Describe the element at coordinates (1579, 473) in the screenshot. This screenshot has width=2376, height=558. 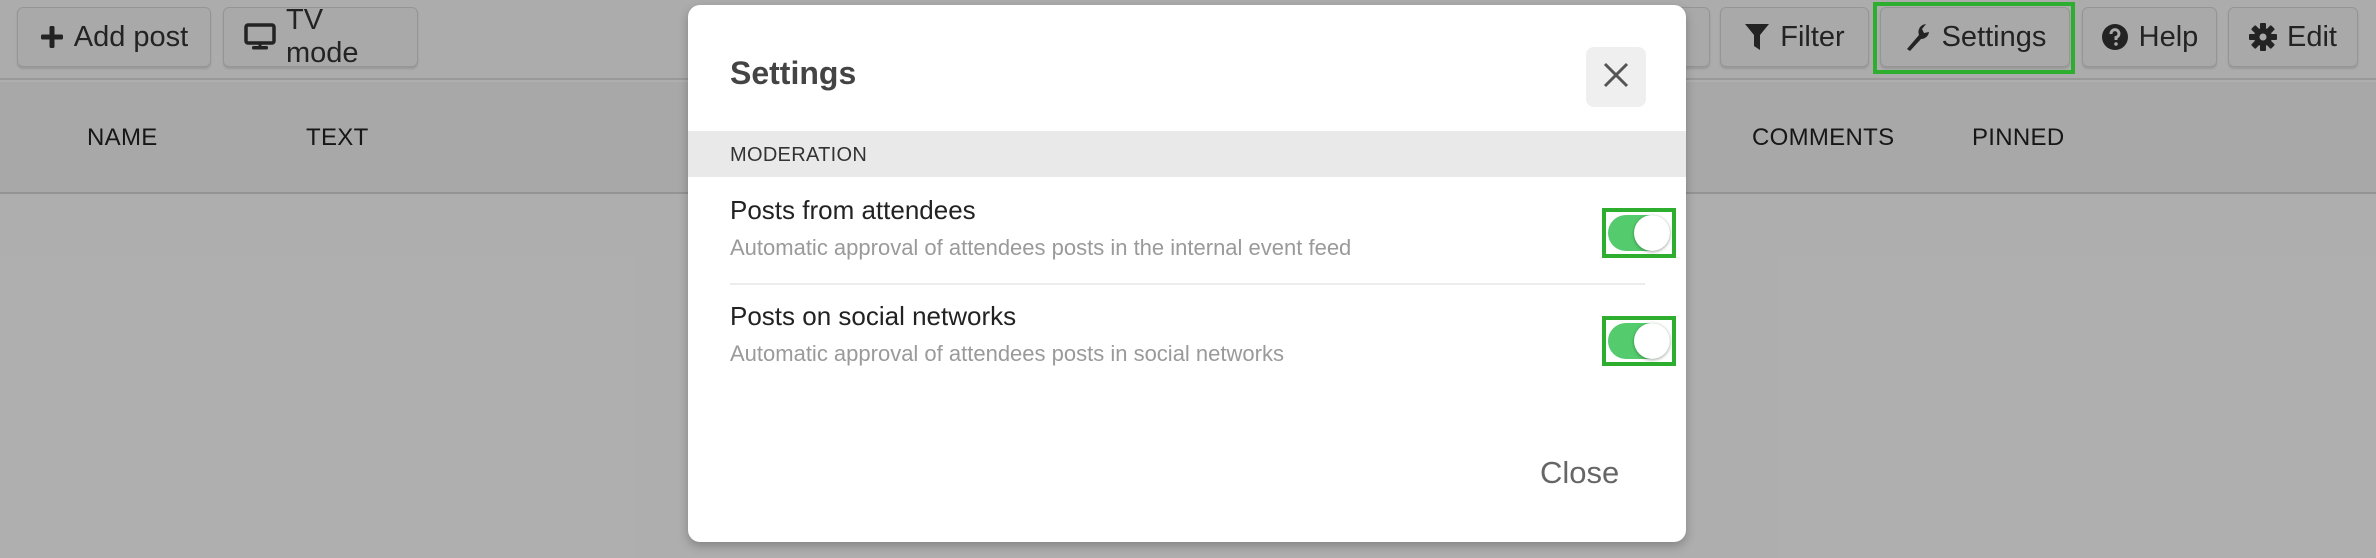
I see `close-button: Close` at that location.